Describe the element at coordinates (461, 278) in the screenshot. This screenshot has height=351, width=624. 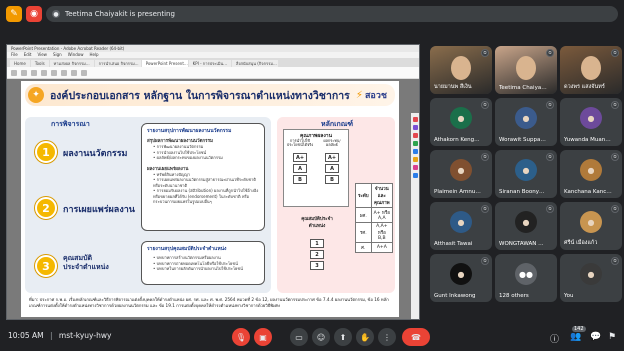
I see `participant-tile: ● ⦸ Gunt Inkawong` at that location.